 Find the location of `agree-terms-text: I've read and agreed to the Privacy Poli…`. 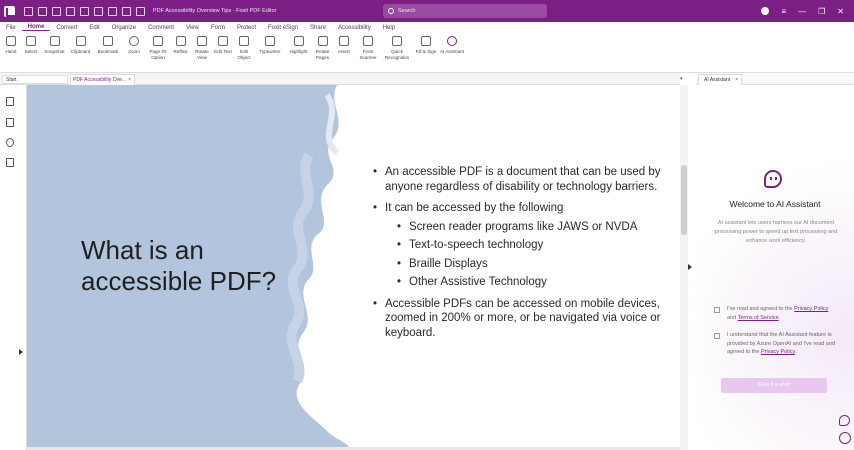

agree-terms-text: I've read and agreed to the Privacy Poli… is located at coordinates (778, 313).